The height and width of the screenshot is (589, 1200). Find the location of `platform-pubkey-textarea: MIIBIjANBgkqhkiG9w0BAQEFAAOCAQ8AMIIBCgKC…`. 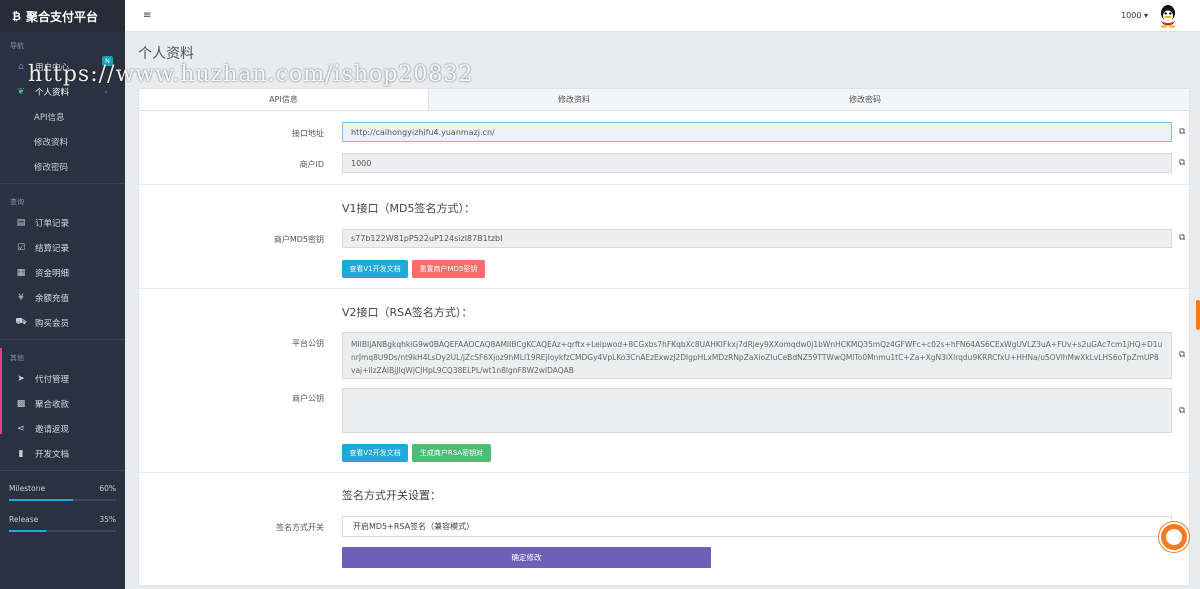

platform-pubkey-textarea: MIIBIjANBgkqhkiG9w0BAQEFAAOCAQ8AMIIBCgKC… is located at coordinates (757, 355).